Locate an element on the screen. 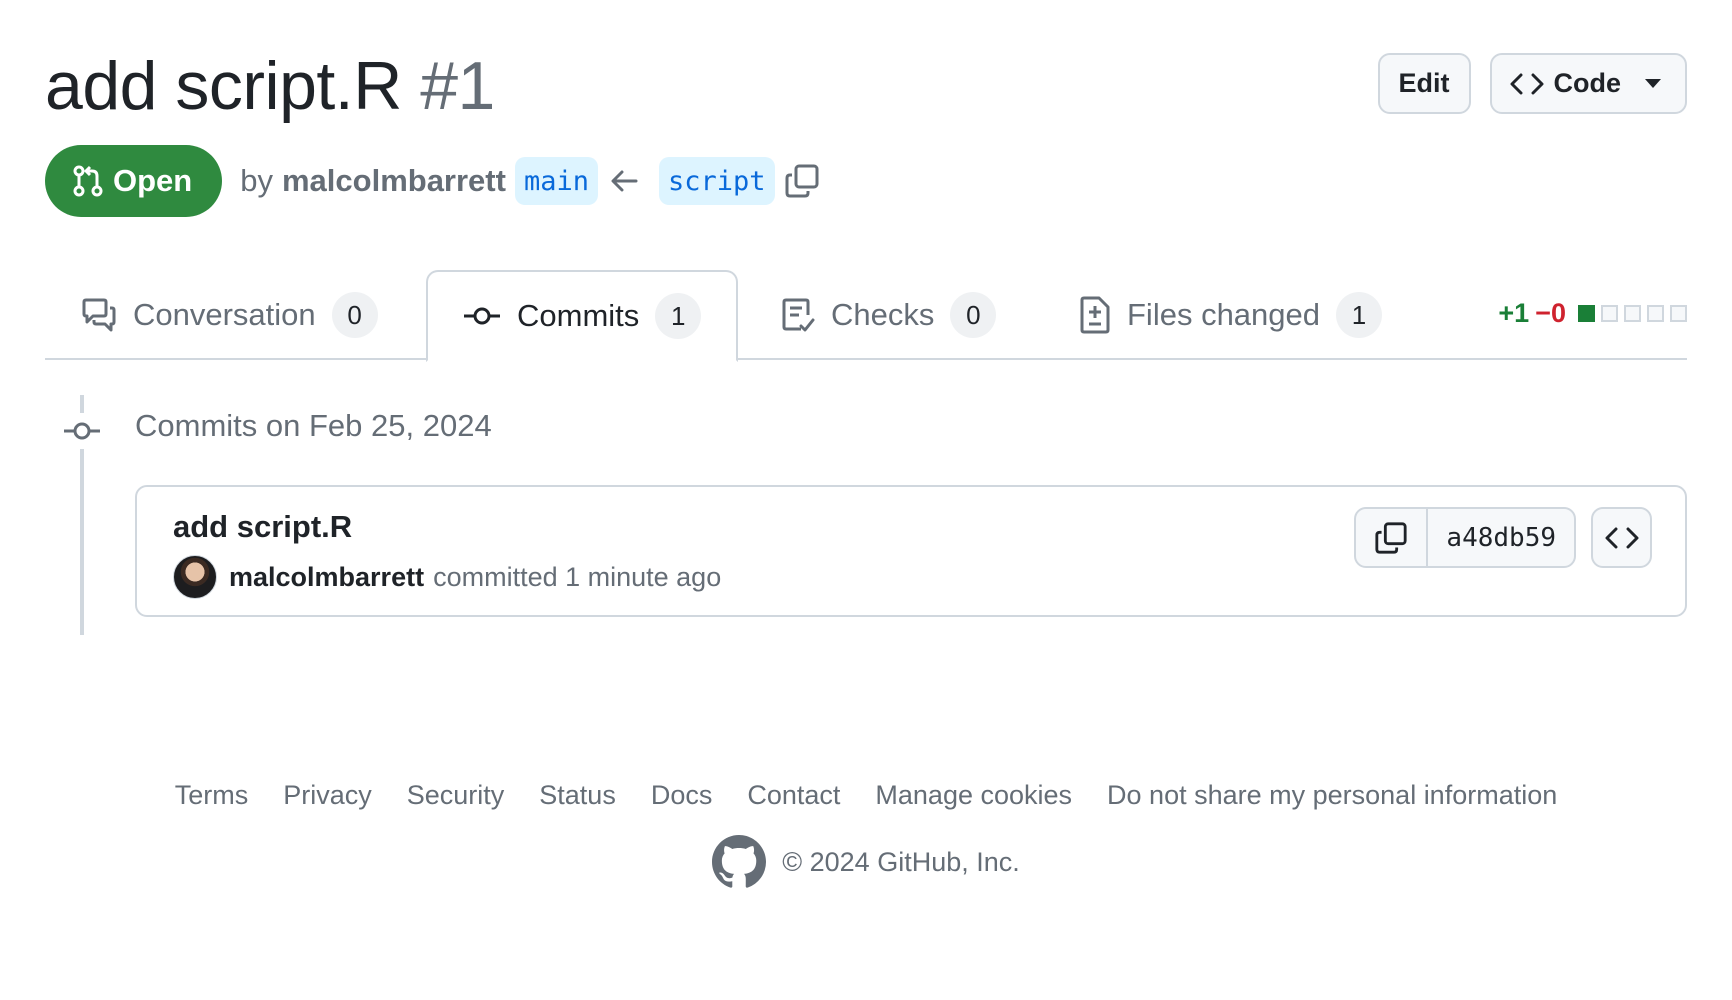 This screenshot has height=1000, width=1732. page-title: add script.R #1 is located at coordinates (270, 86).